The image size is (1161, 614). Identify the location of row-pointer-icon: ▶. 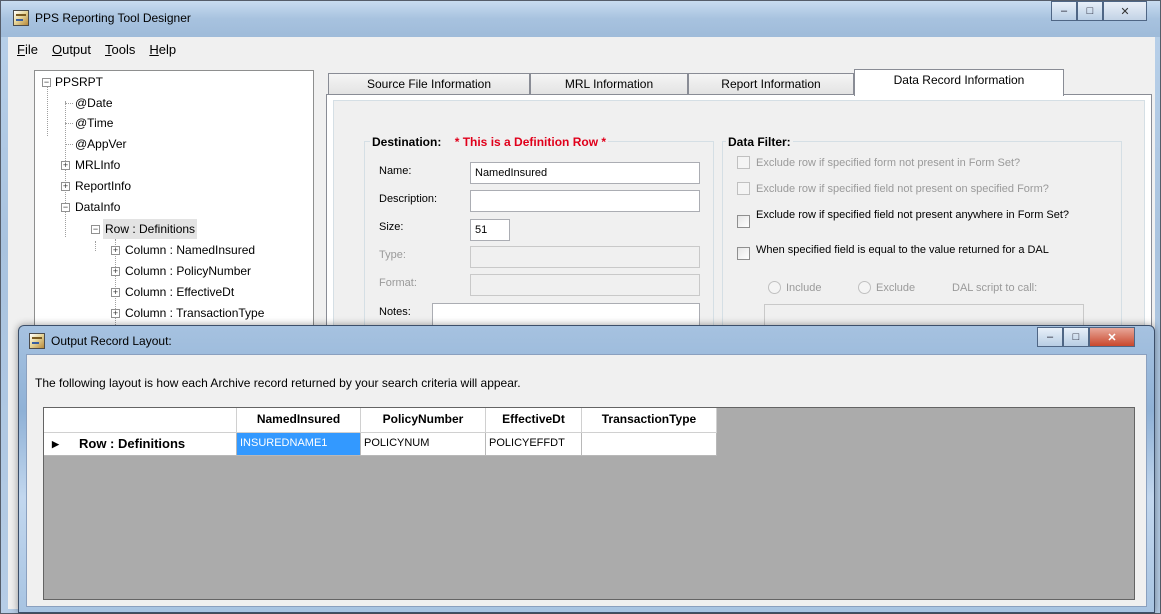
(55, 444).